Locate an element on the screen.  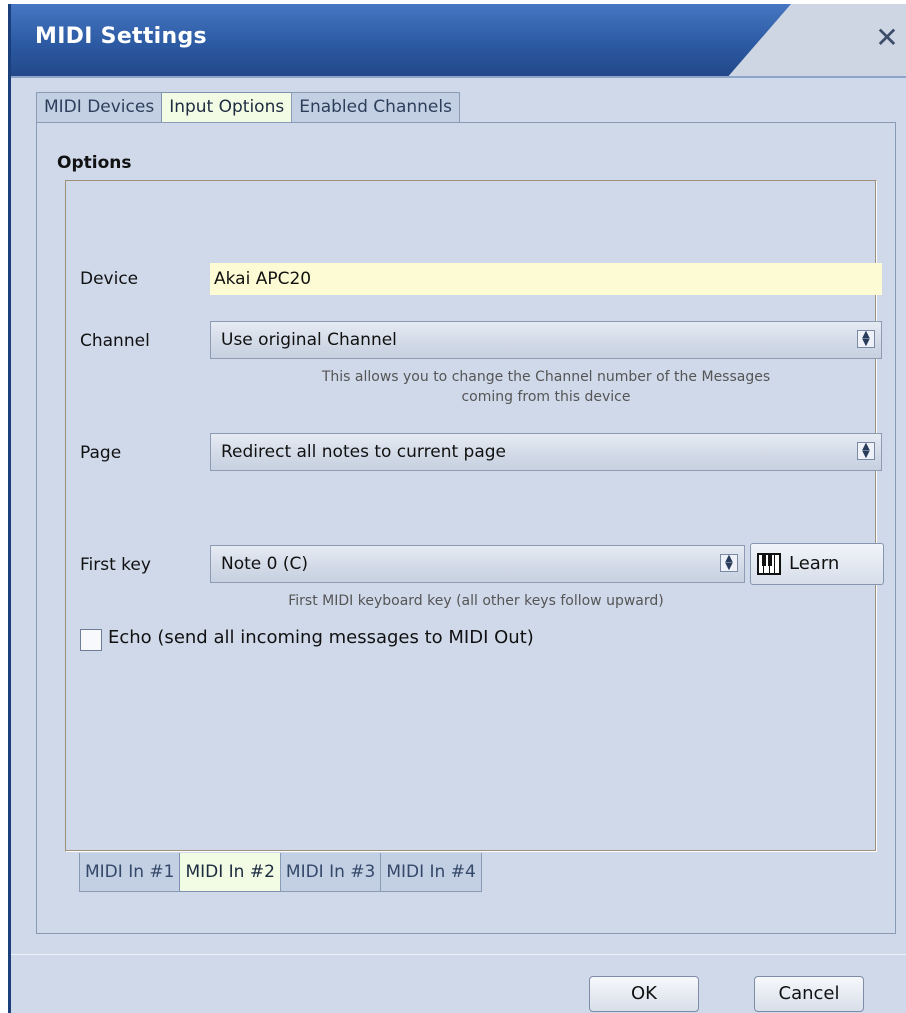
title-bar: MIDI Settings ✕ is located at coordinates (458, 40).